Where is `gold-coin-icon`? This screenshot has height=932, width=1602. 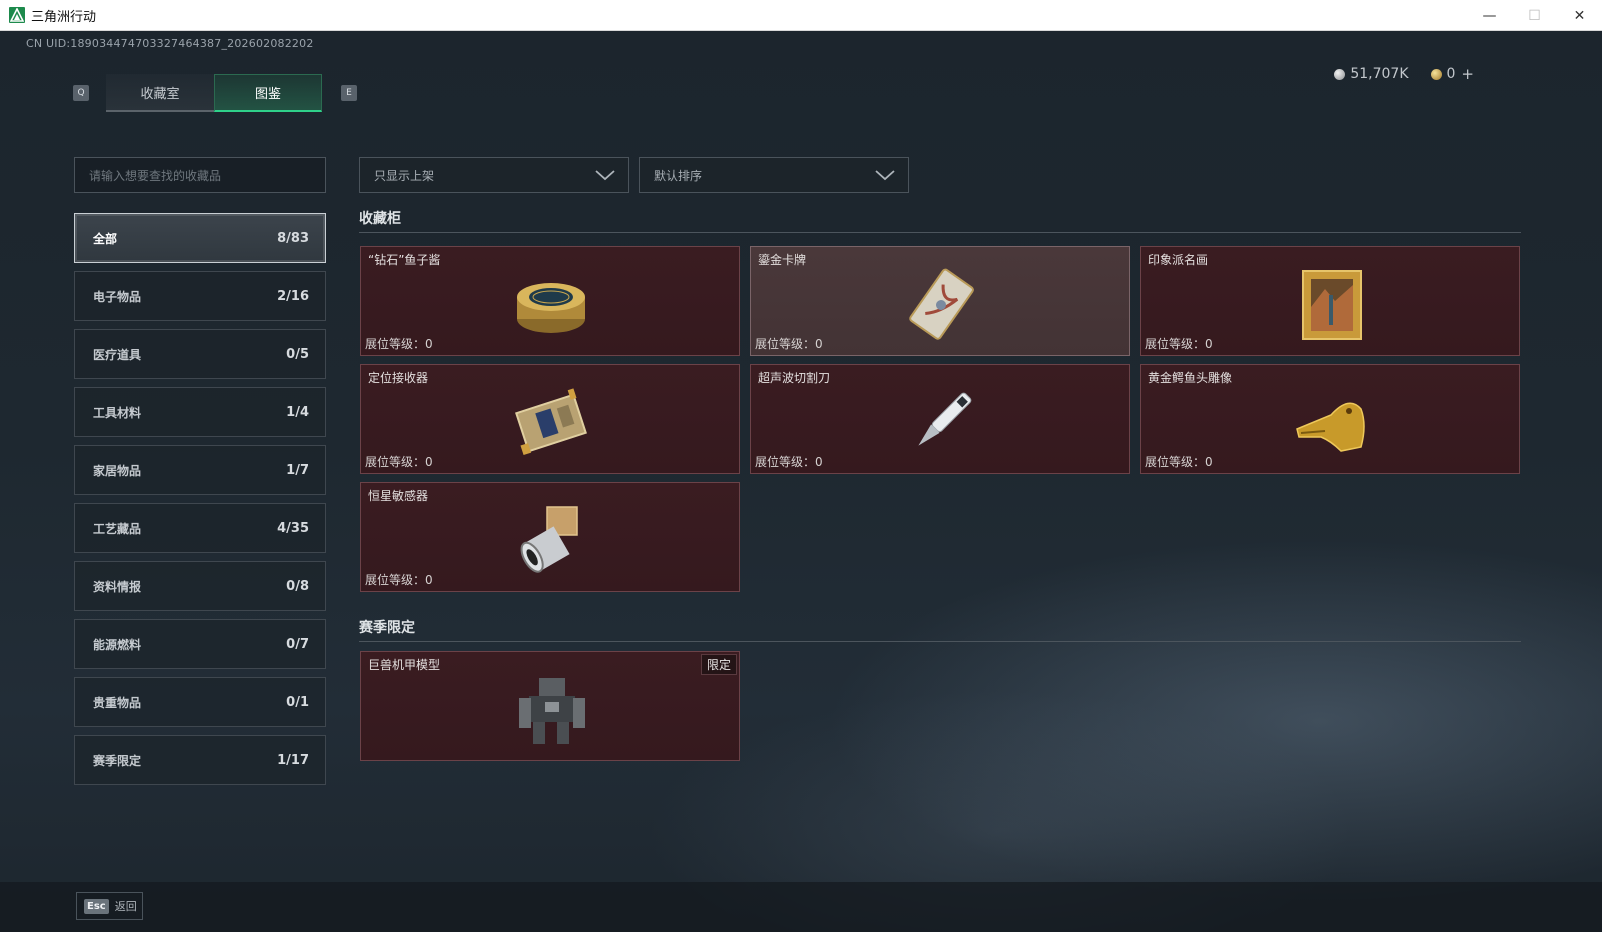
gold-coin-icon is located at coordinates (1436, 74).